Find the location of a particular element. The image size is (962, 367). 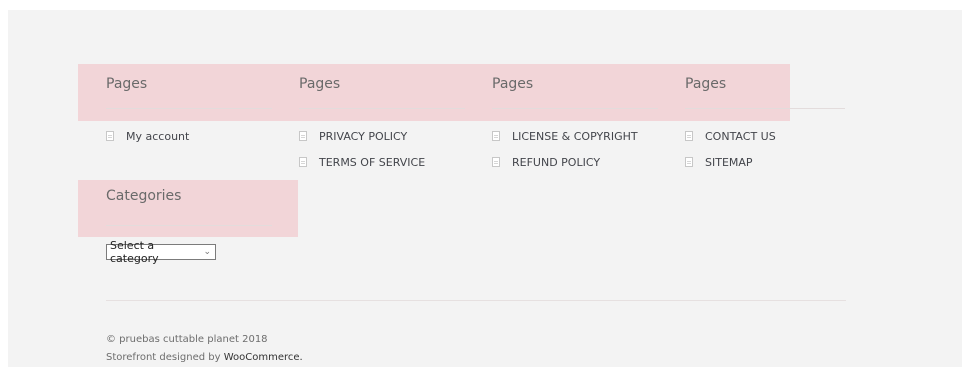

list-item: My account is located at coordinates (147, 136).